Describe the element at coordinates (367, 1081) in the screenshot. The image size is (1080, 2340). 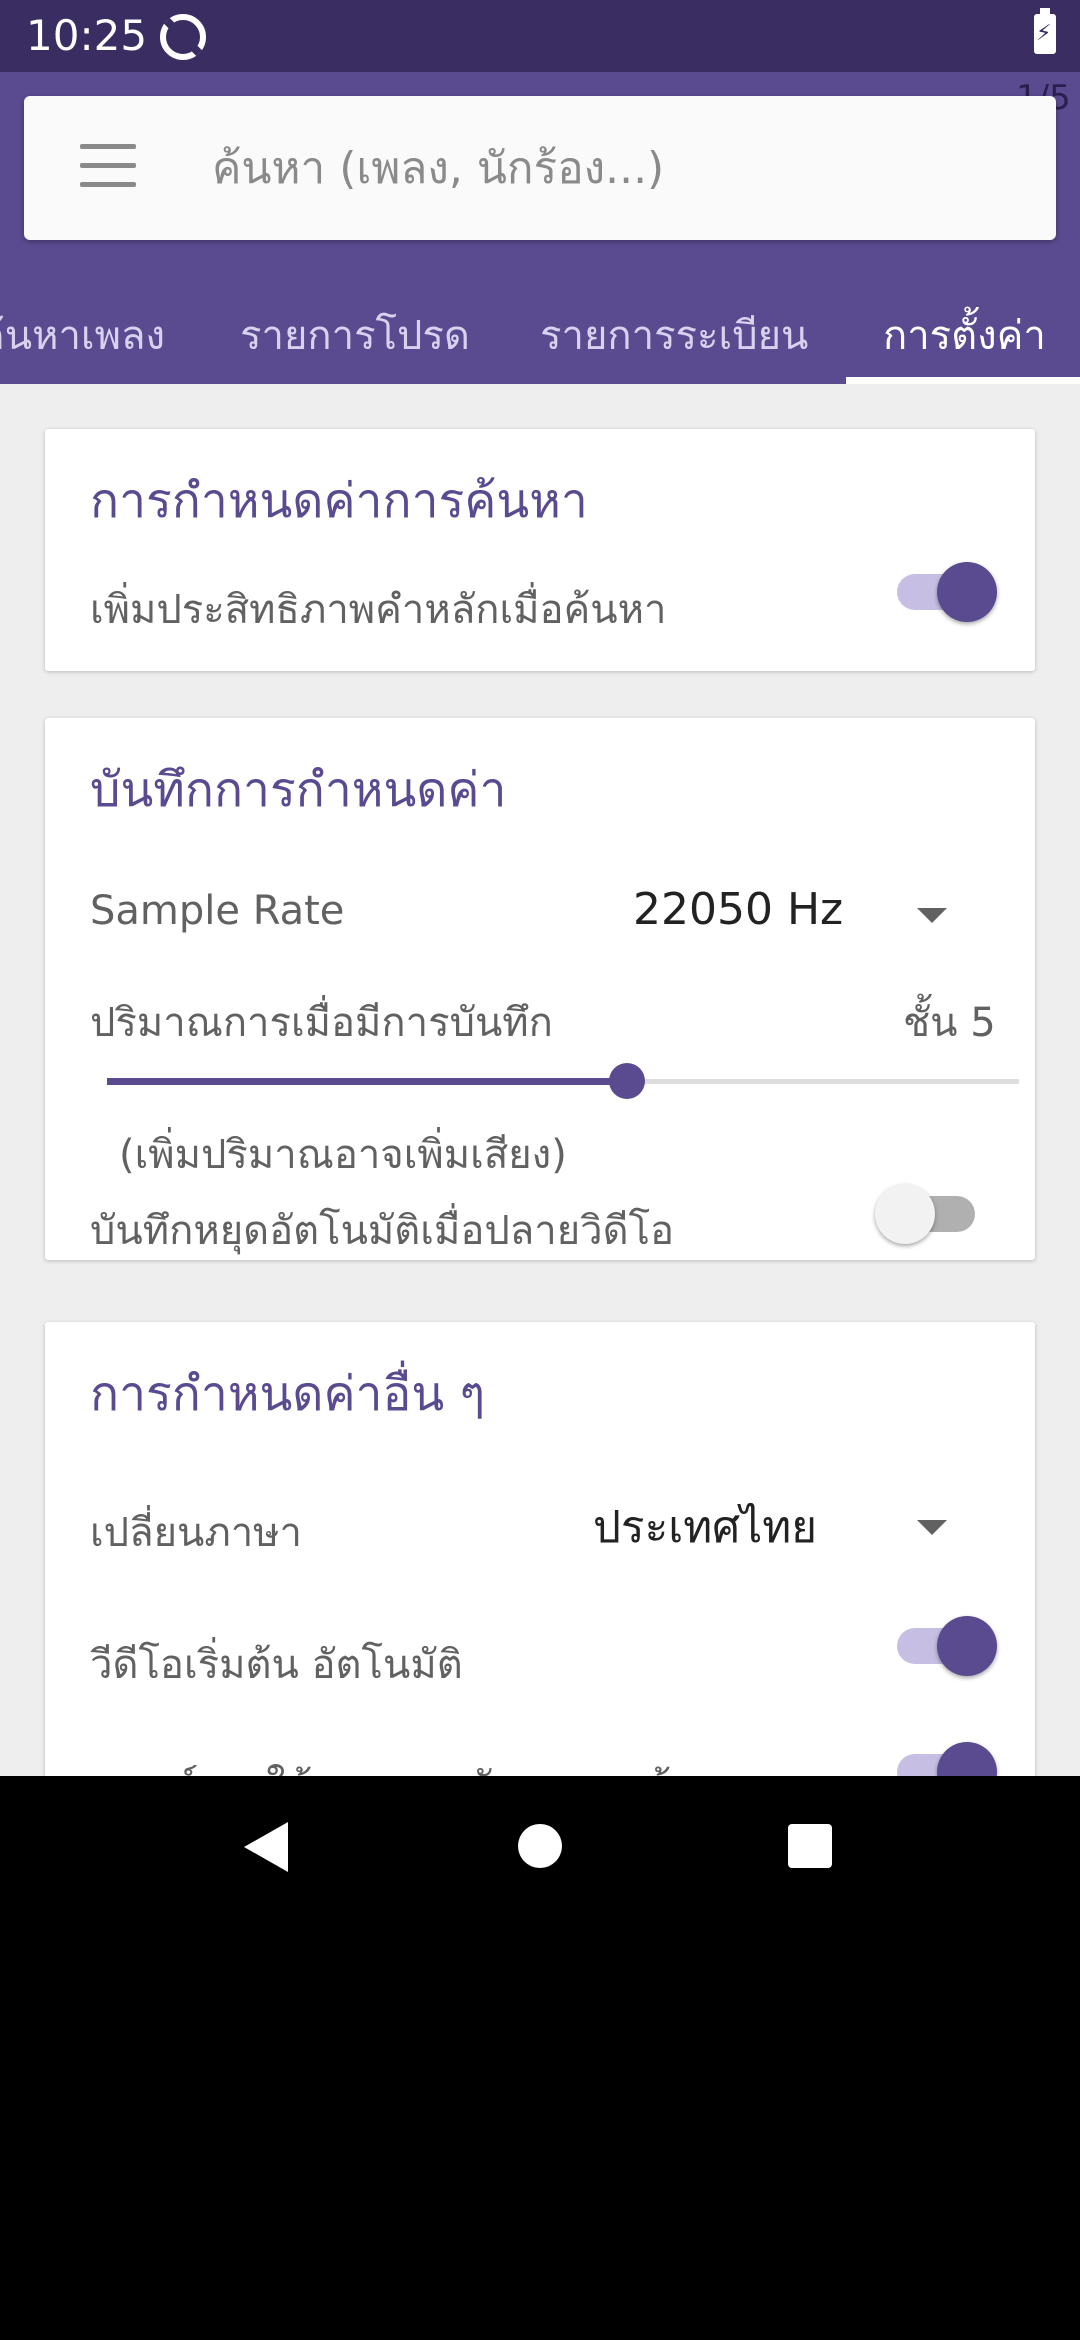
I see `slider-fill` at that location.